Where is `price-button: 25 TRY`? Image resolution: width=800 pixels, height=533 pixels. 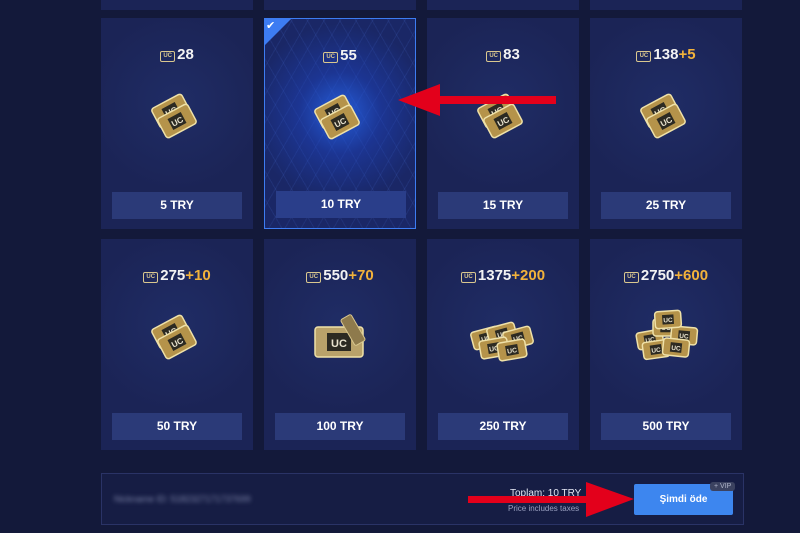
price-button: 25 TRY is located at coordinates (666, 205).